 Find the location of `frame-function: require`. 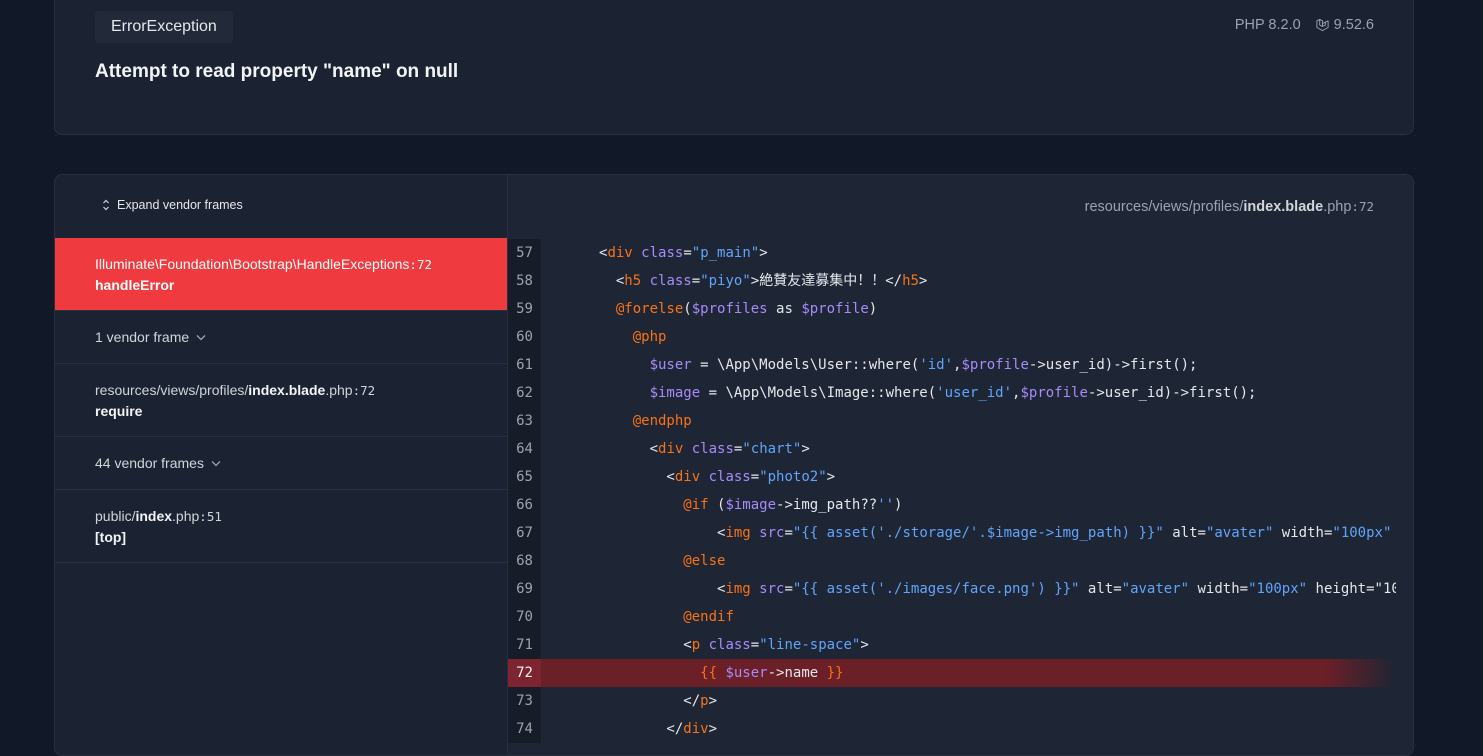

frame-function: require is located at coordinates (119, 411).